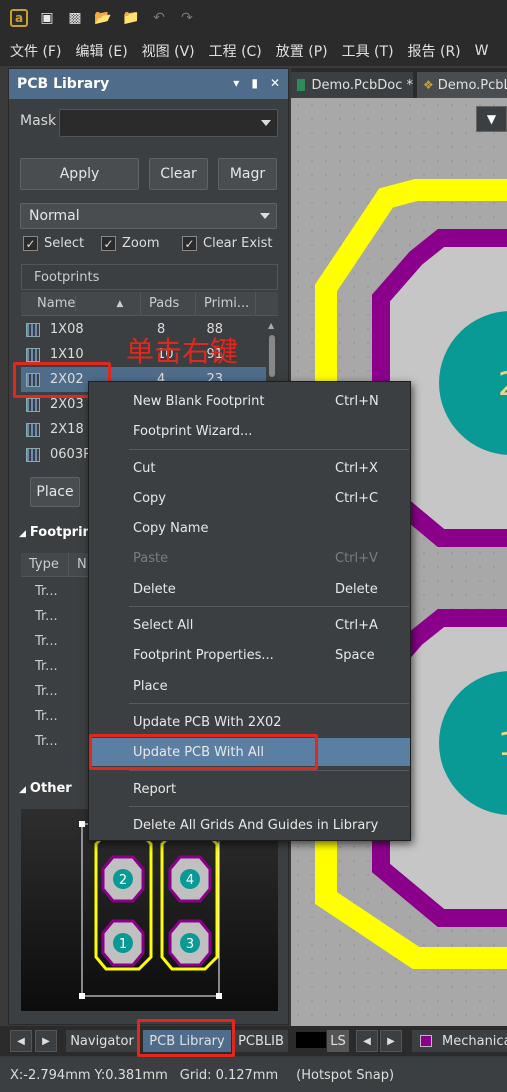 This screenshot has height=1092, width=507. I want to click on altium-logo-icon: a, so click(19, 18).